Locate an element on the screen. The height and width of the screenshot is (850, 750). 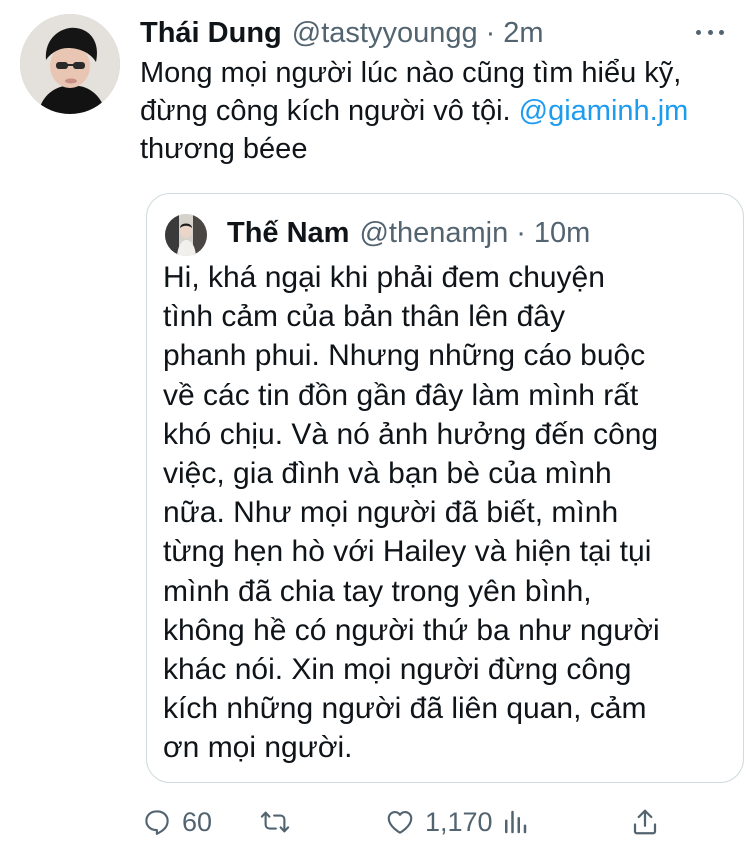
tweet-timestamp: 2m is located at coordinates (523, 33).